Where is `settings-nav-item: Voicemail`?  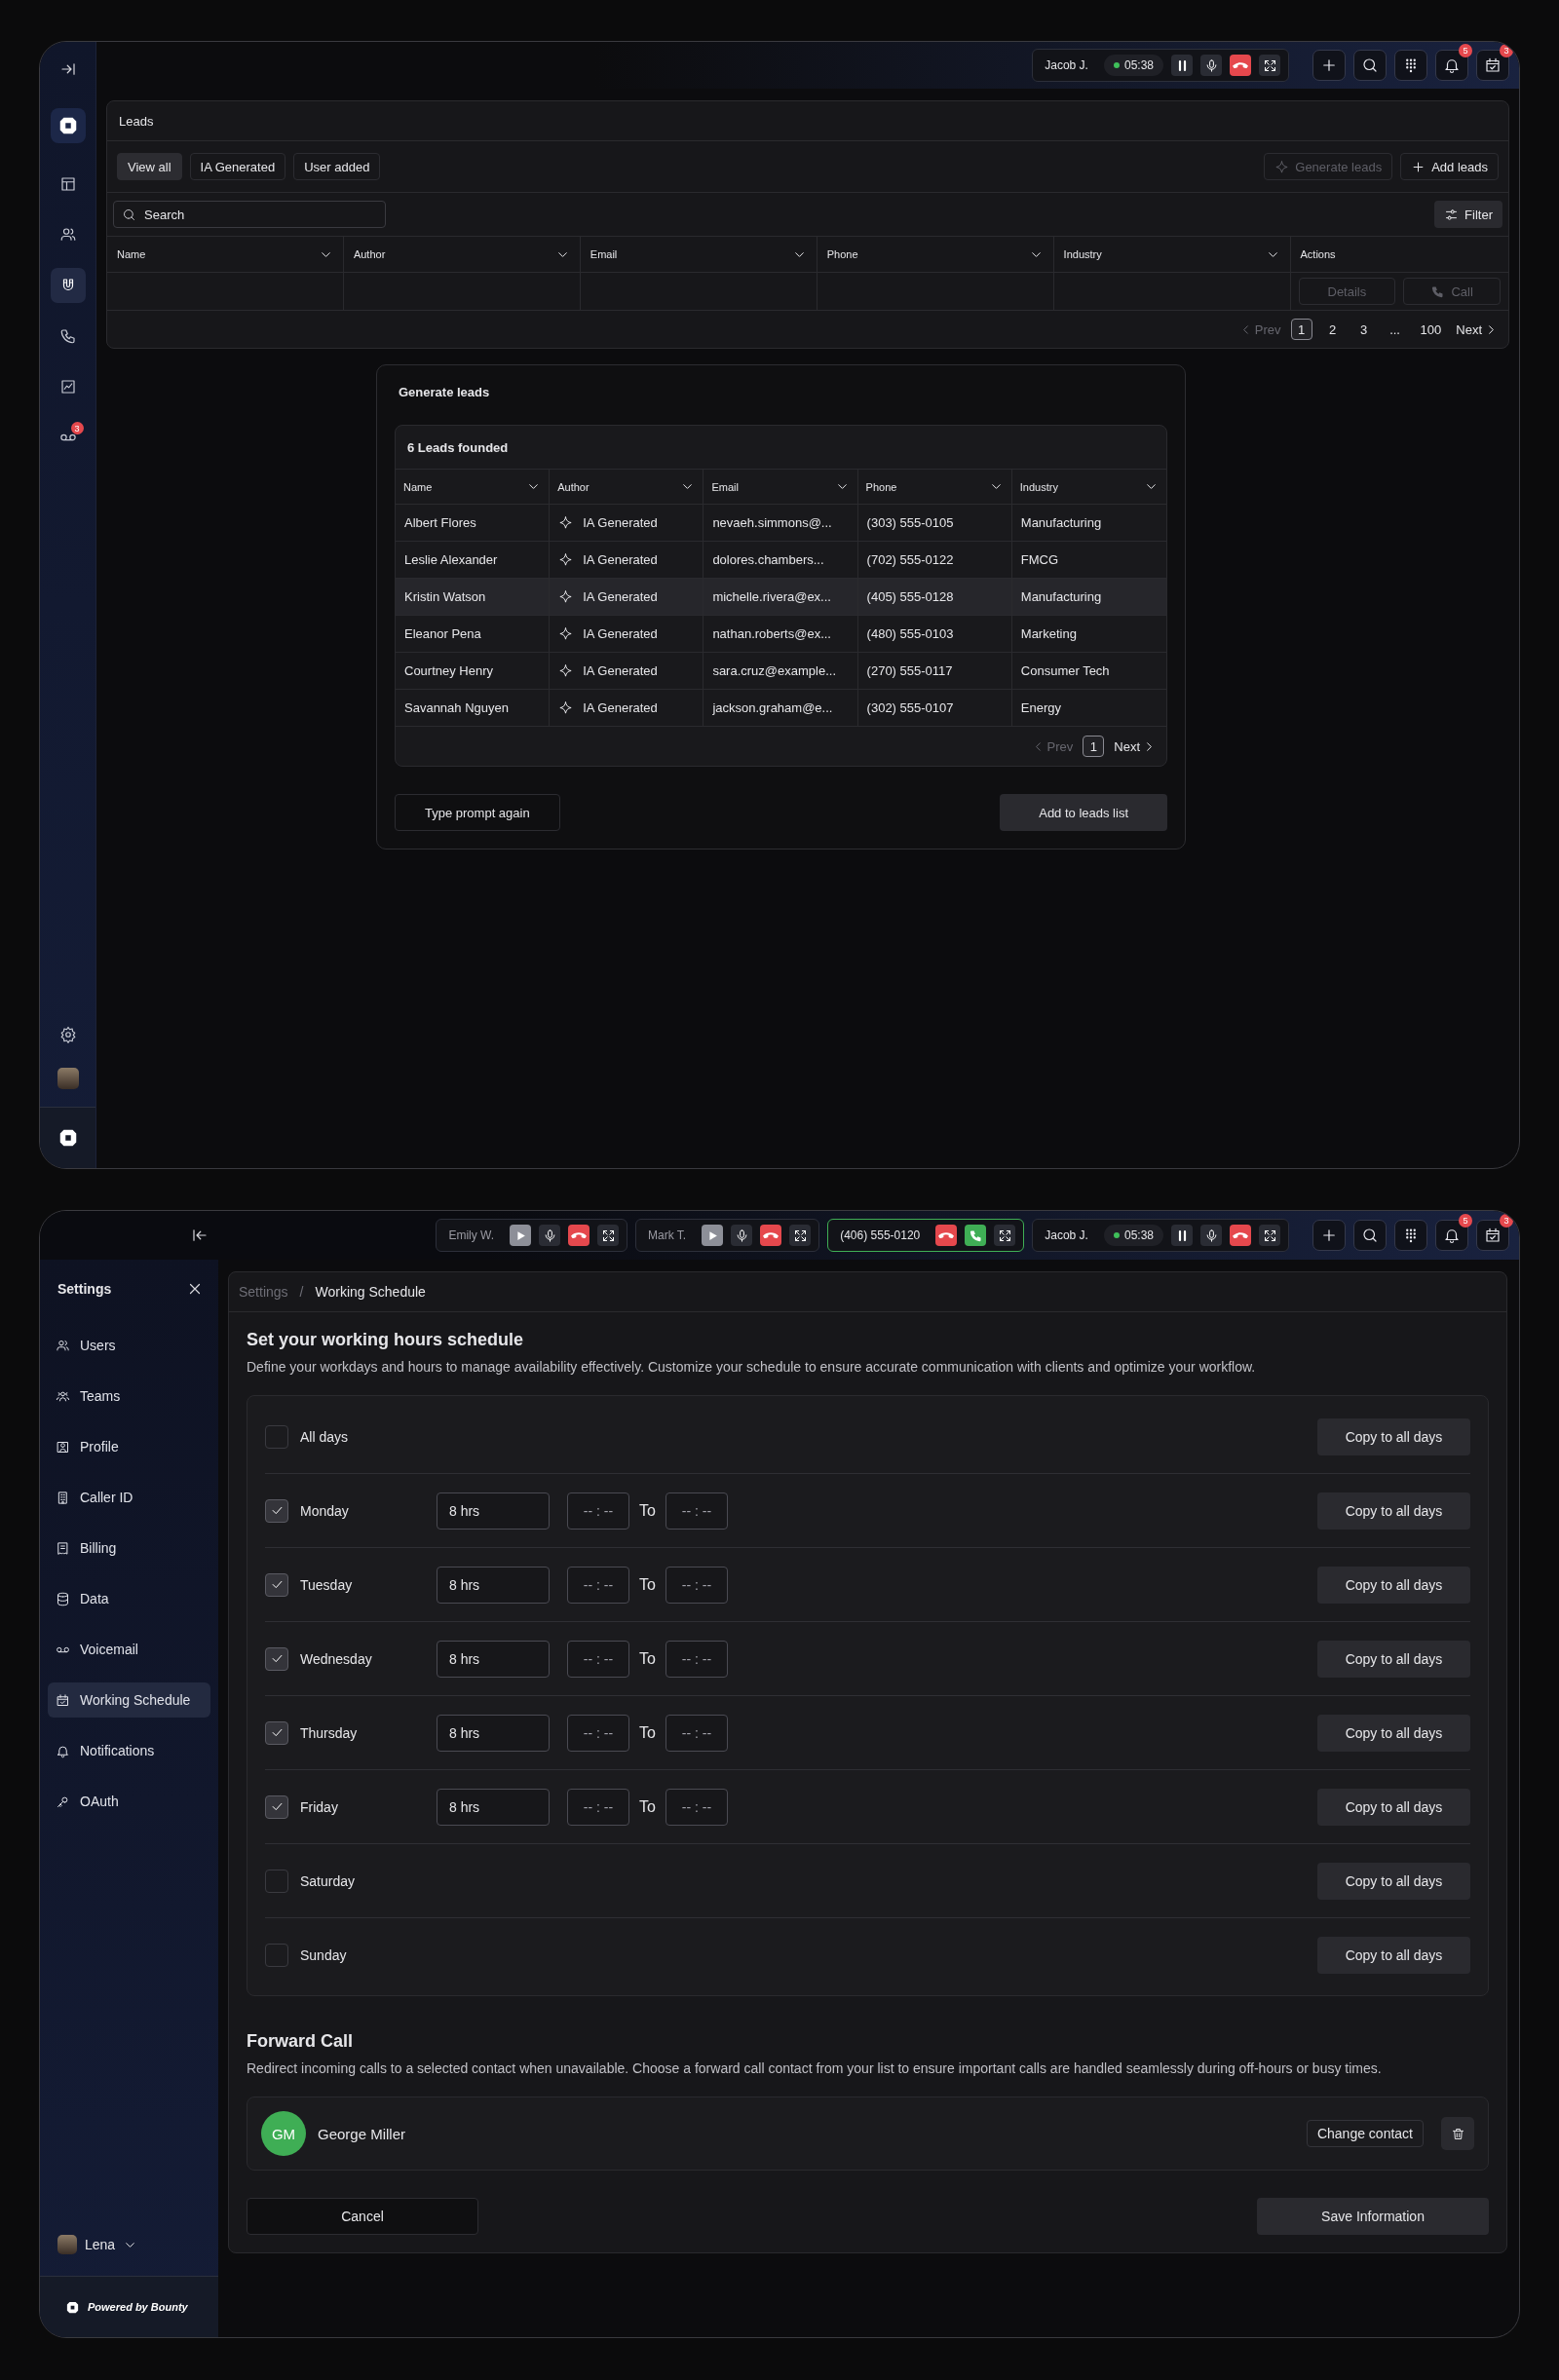 settings-nav-item: Voicemail is located at coordinates (129, 1649).